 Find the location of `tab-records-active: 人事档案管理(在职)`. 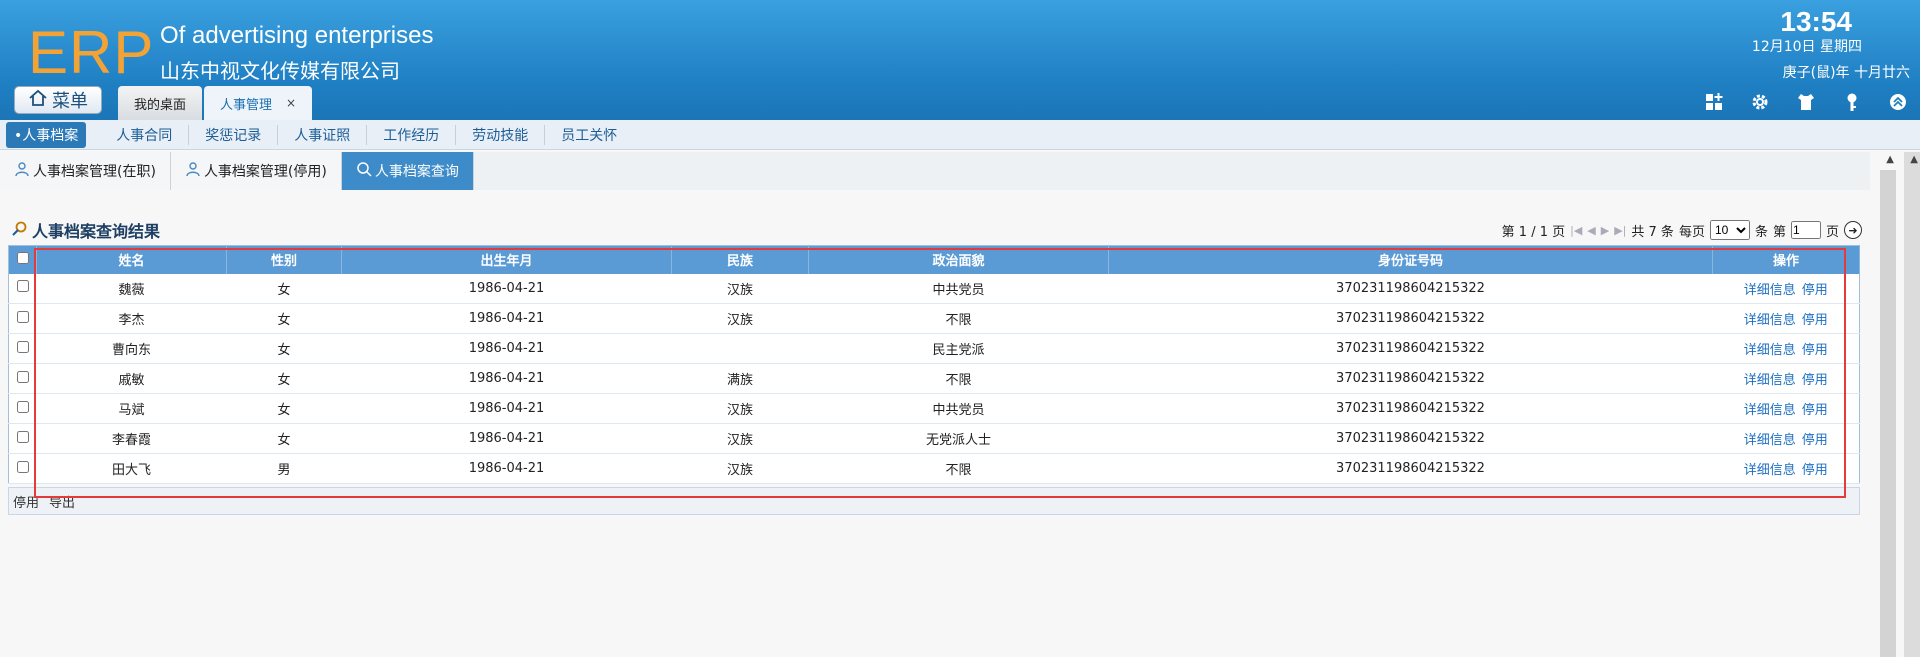

tab-records-active: 人事档案管理(在职) is located at coordinates (85, 171).